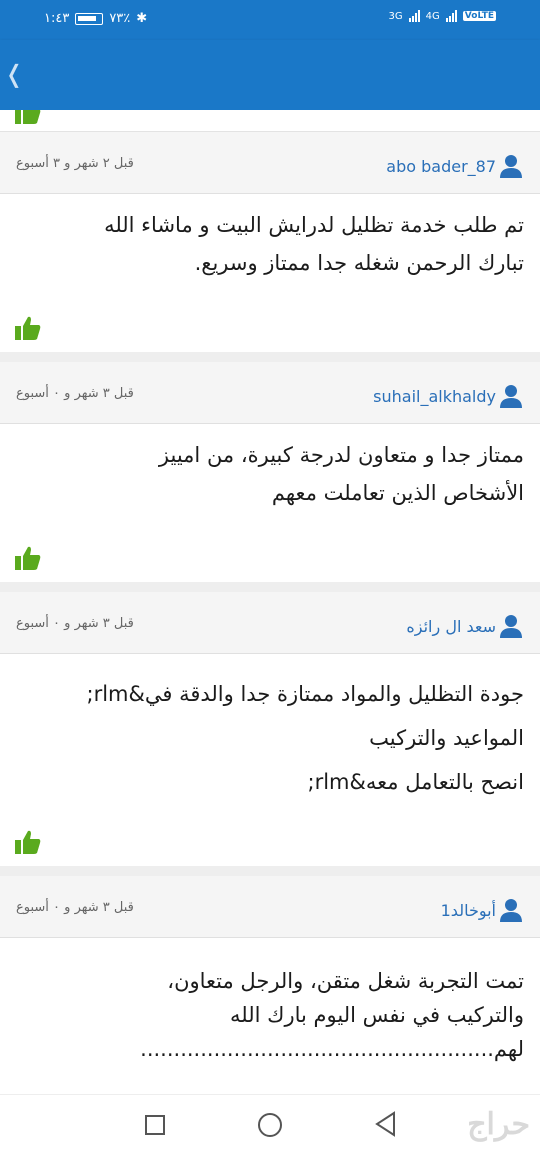 The height and width of the screenshot is (1156, 540). I want to click on review-line: انصح بالتعامل معه&rlm;, so click(416, 782).